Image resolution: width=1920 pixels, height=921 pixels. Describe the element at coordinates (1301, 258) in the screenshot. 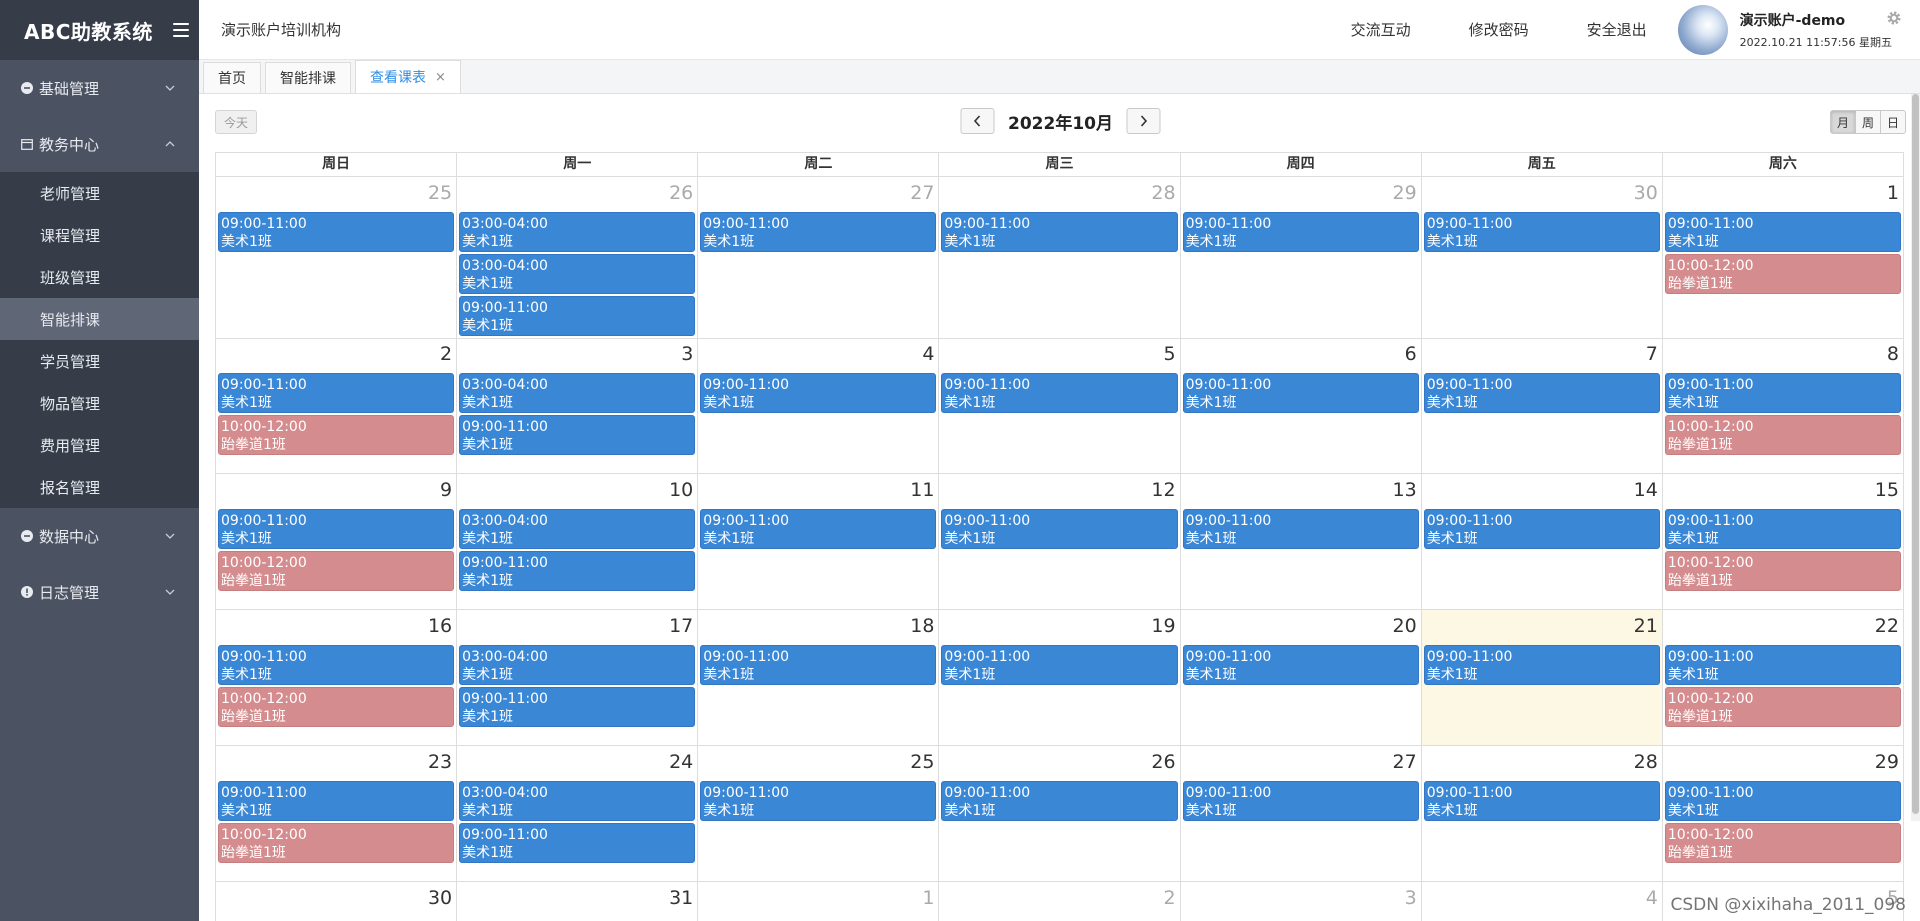

I see `day-cell: 29 09:00-11:00 美术1班` at that location.